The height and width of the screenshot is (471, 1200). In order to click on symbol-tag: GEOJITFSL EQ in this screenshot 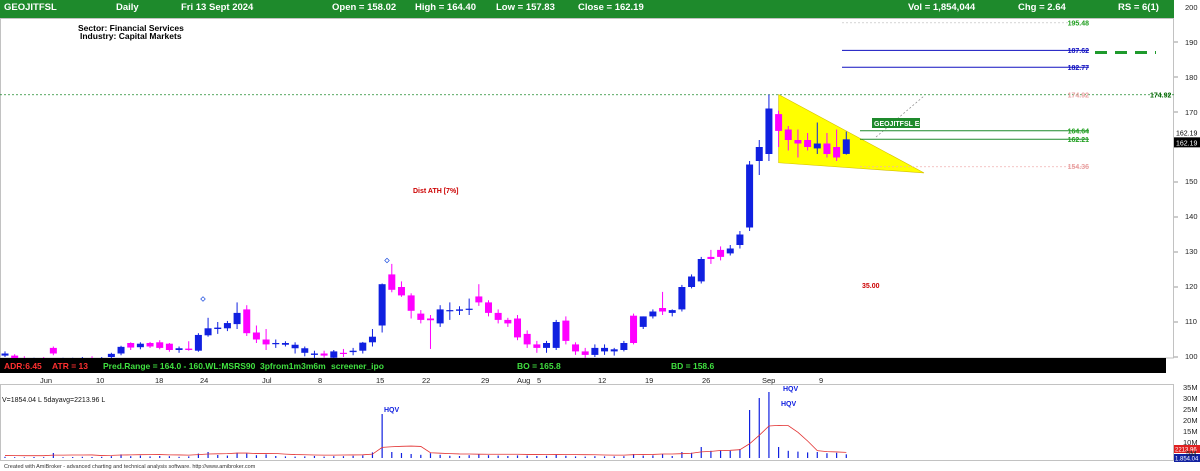, I will do `click(899, 124)`.